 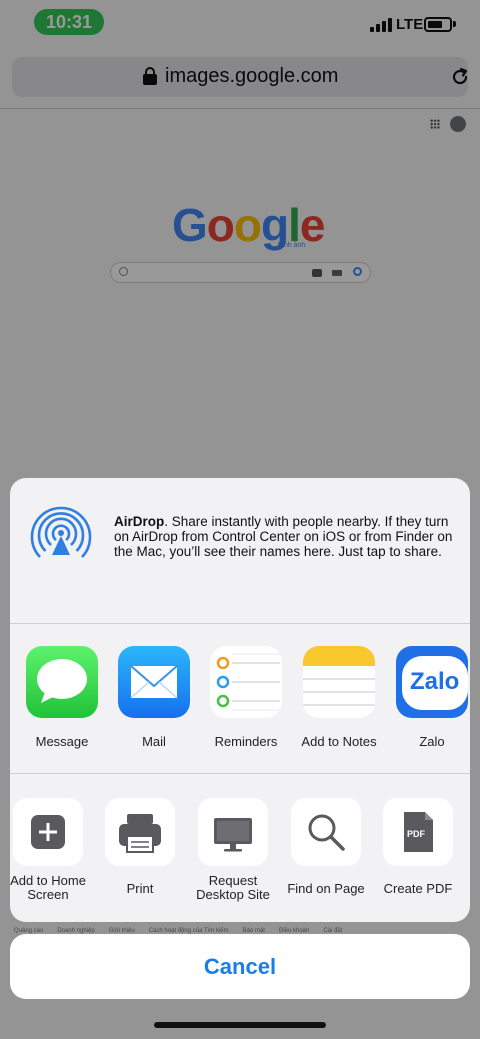 I want to click on message-icon, so click(x=62, y=682).